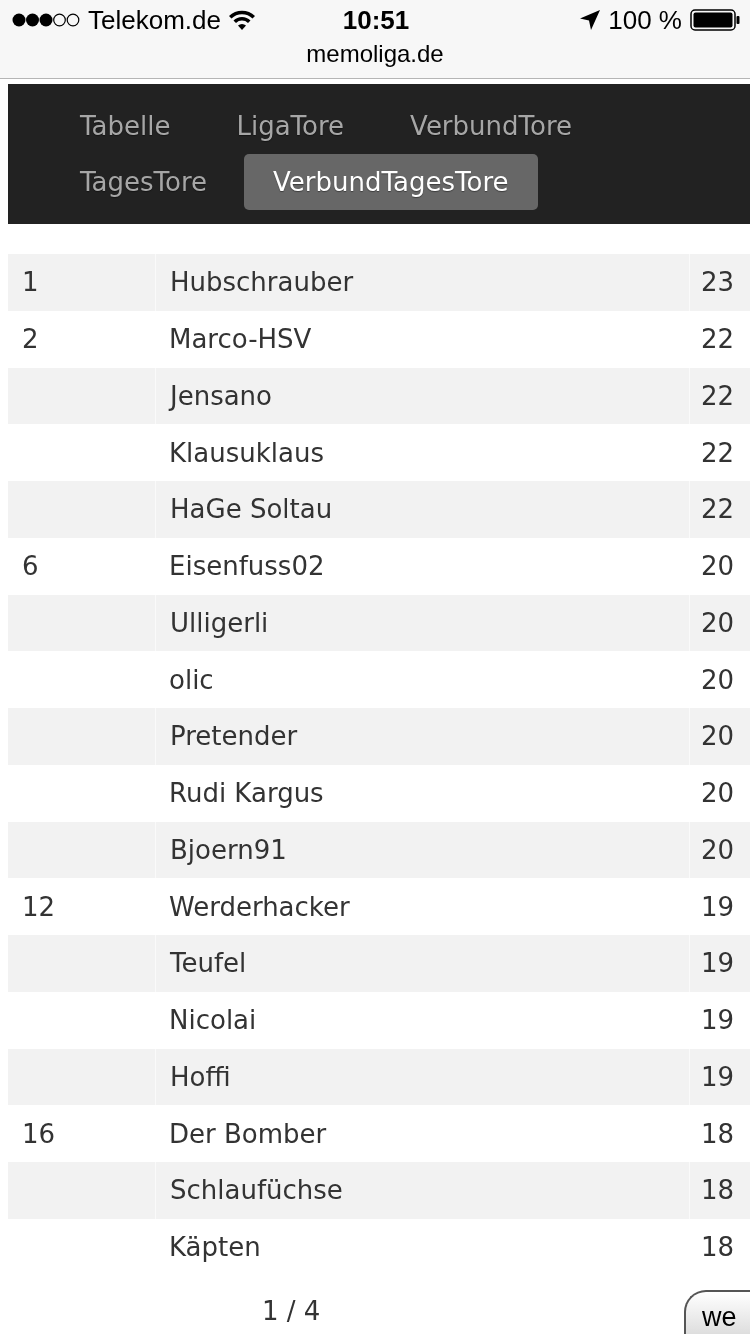  I want to click on rank-cell-text: 1, so click(30, 283).